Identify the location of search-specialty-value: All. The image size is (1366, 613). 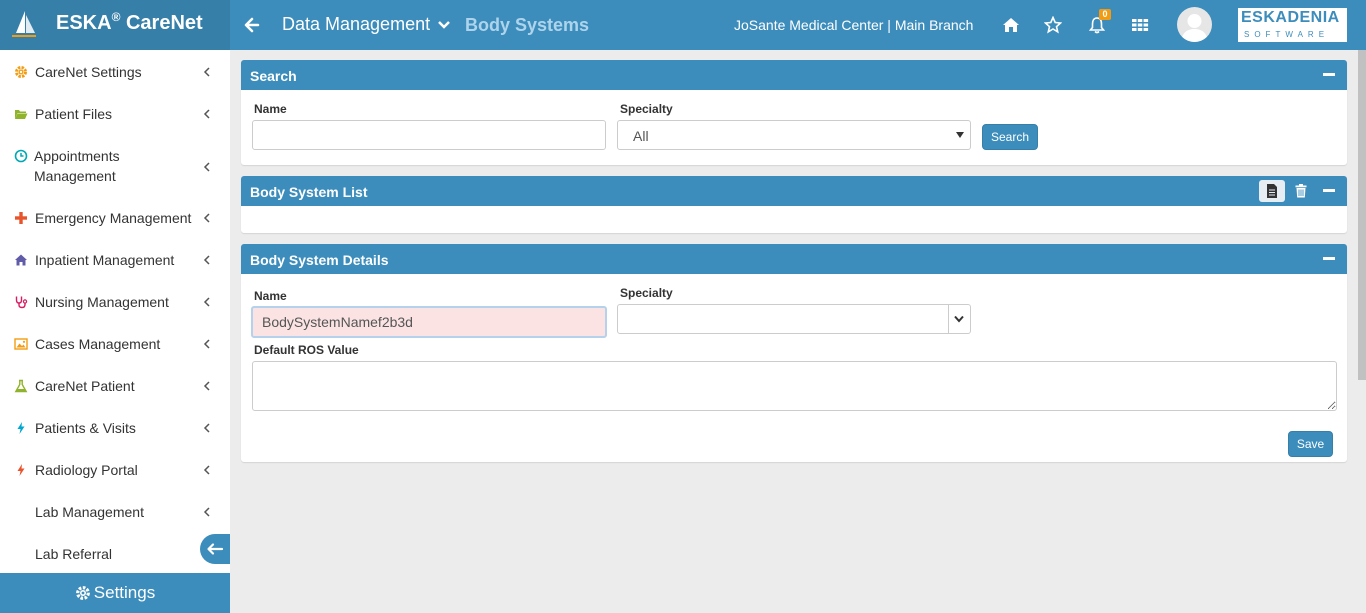
(641, 136).